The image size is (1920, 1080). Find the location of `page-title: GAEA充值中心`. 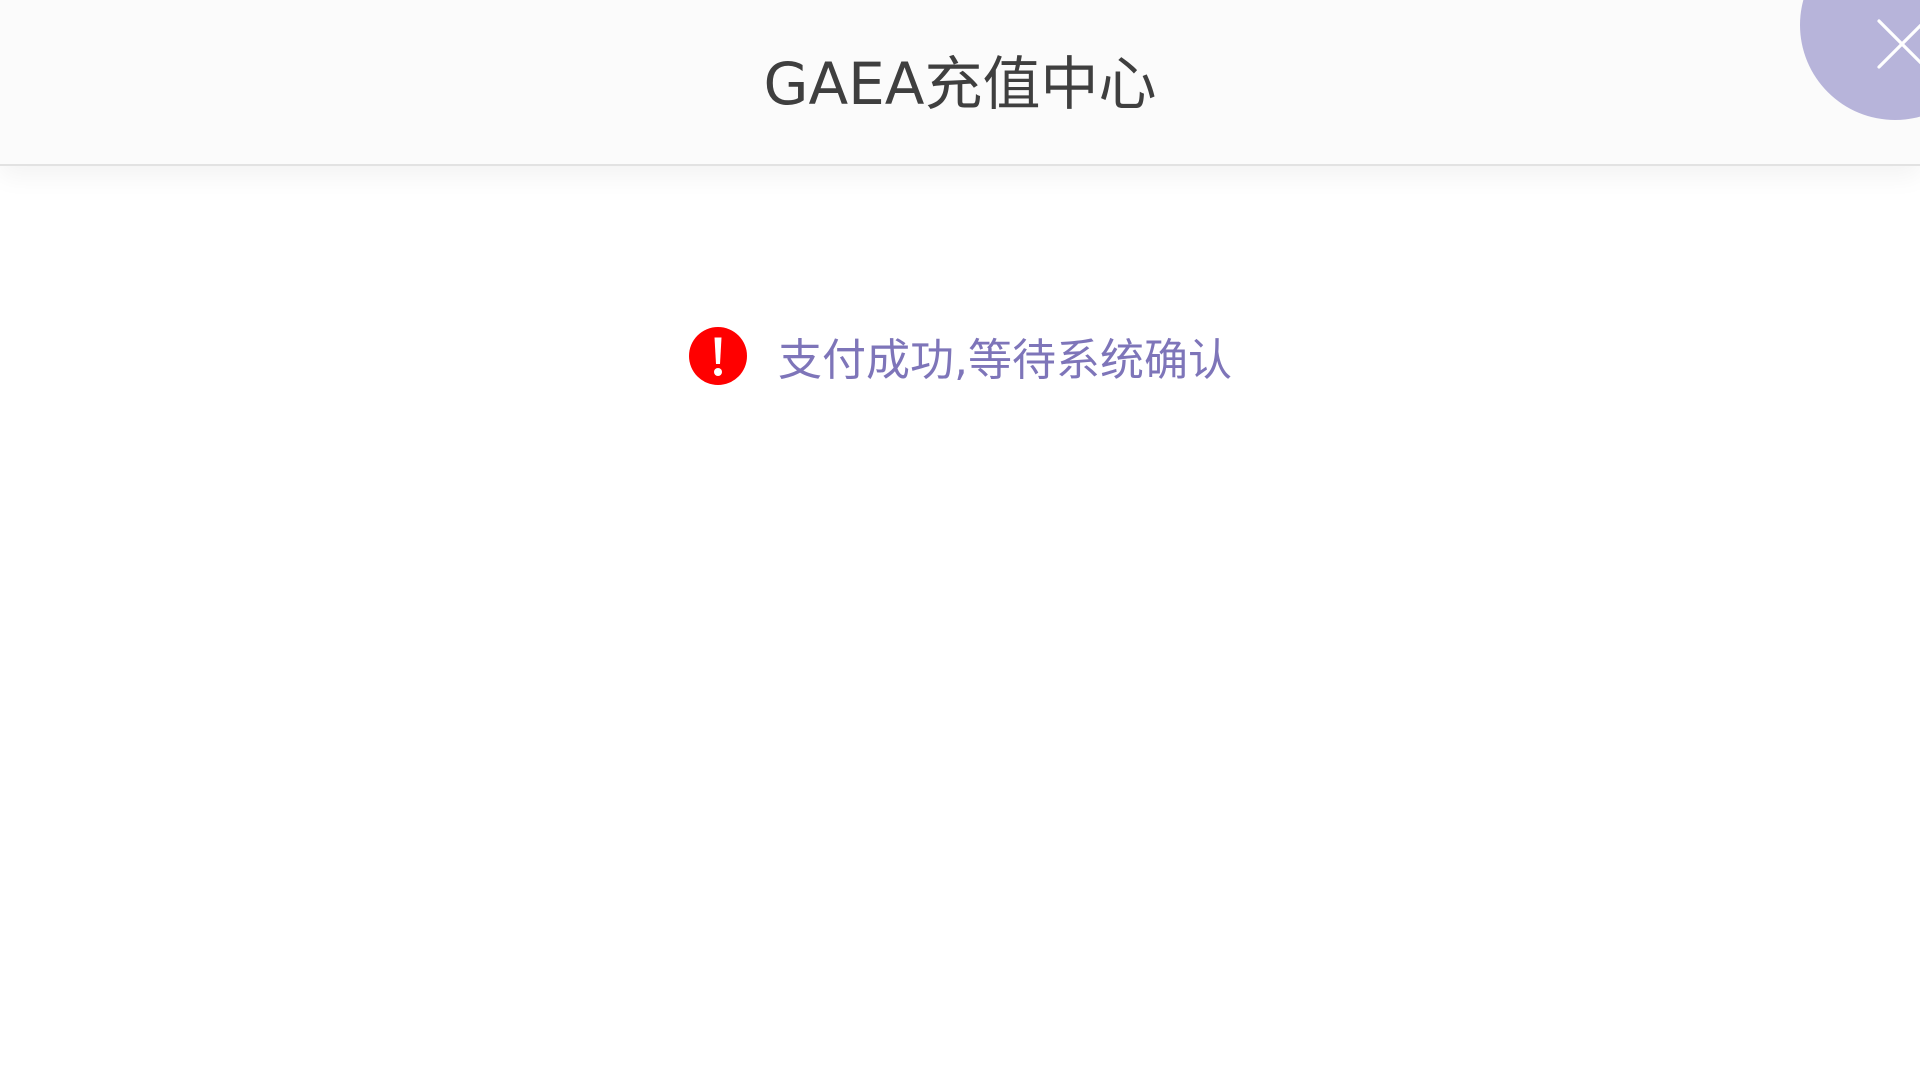

page-title: GAEA充值中心 is located at coordinates (960, 84).